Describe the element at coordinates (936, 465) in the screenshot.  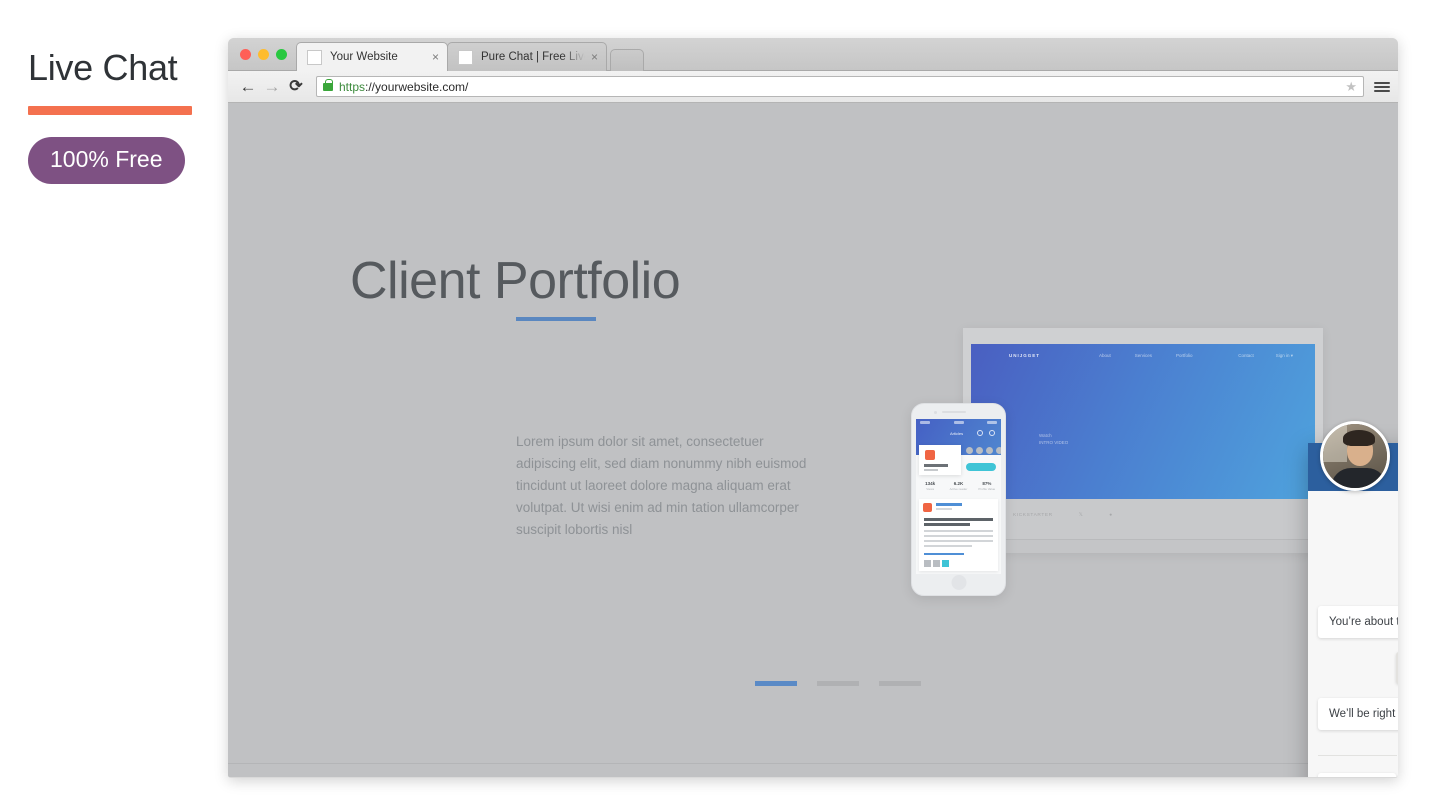
I see `phone-card-title-bar` at that location.